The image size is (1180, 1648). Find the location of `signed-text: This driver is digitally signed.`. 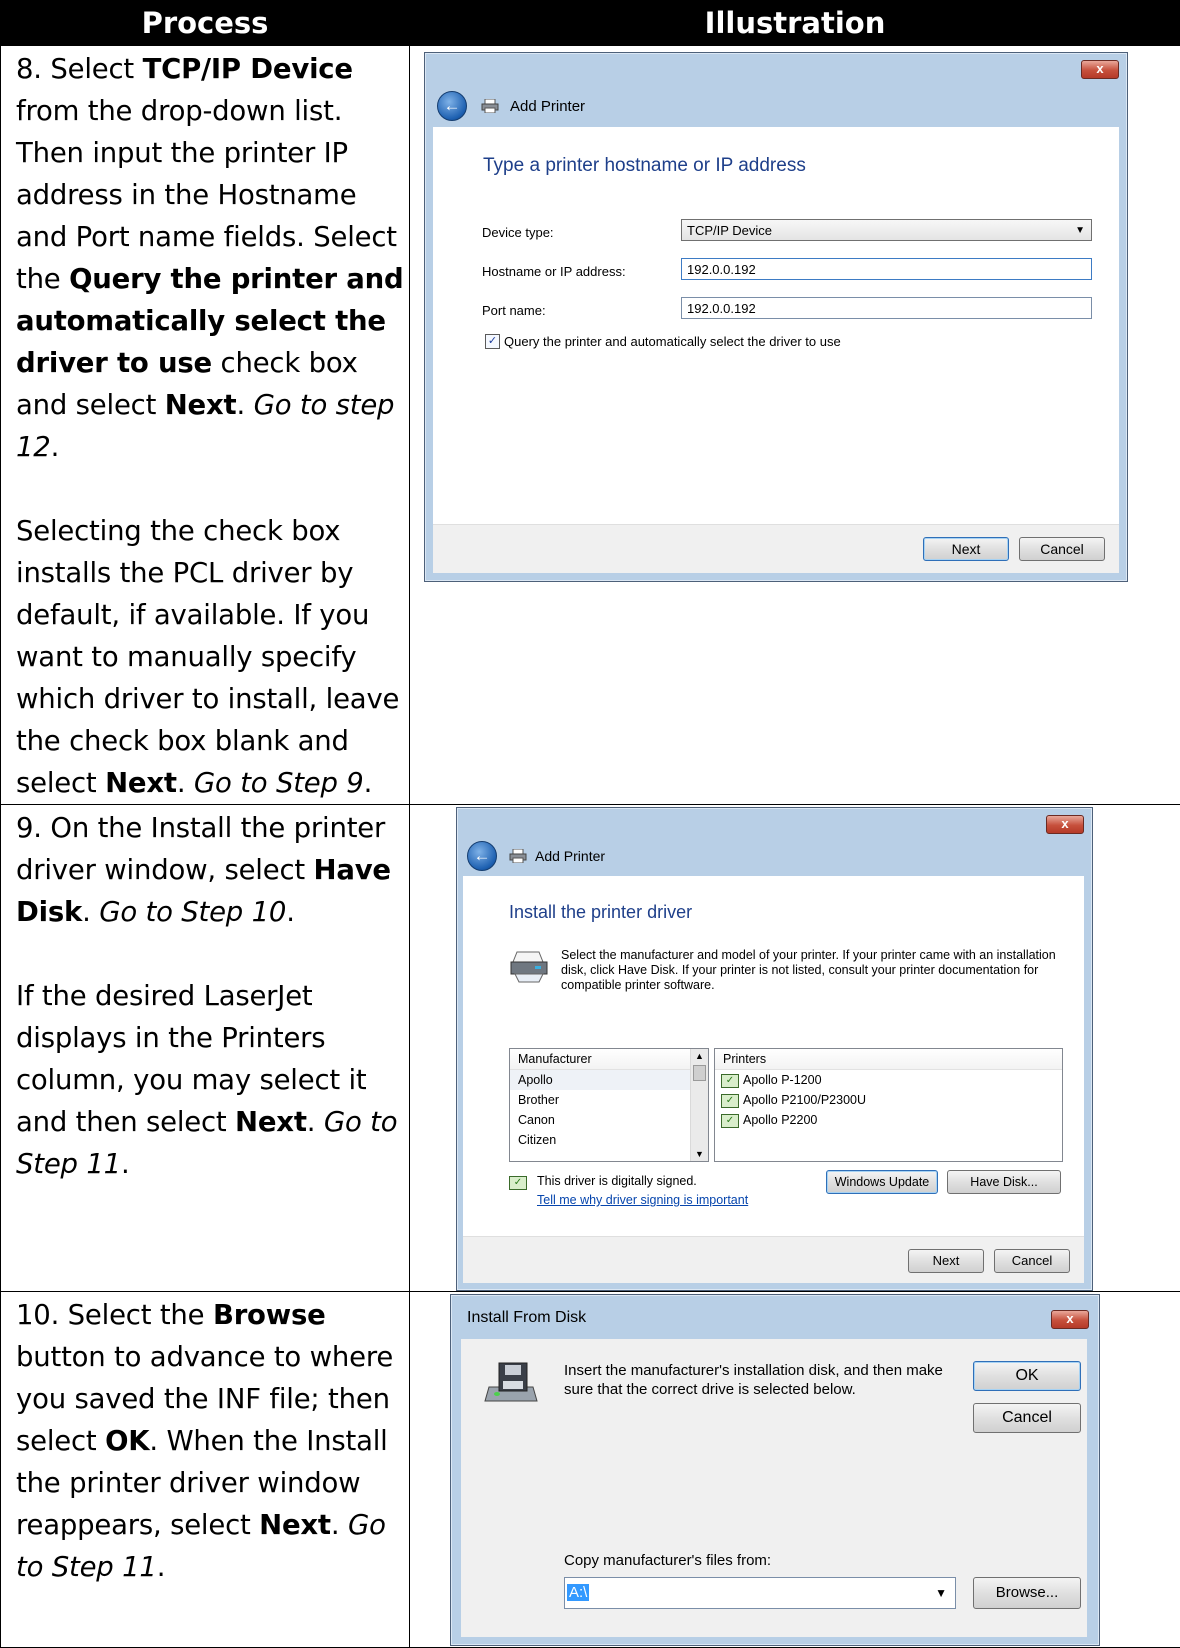

signed-text: This driver is digitally signed. is located at coordinates (617, 1181).